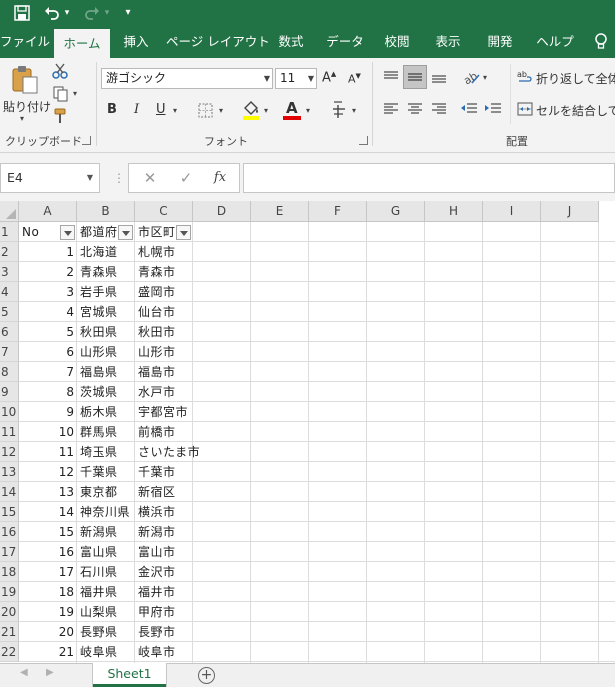  What do you see at coordinates (48, 592) in the screenshot?
I see `cell-no: 18` at bounding box center [48, 592].